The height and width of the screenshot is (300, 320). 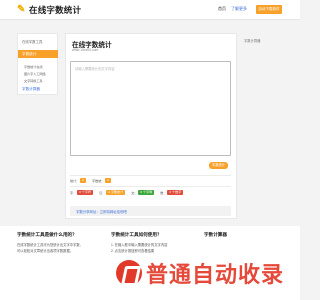 What do you see at coordinates (102, 193) in the screenshot?
I see `stat-label: 汉：` at bounding box center [102, 193].